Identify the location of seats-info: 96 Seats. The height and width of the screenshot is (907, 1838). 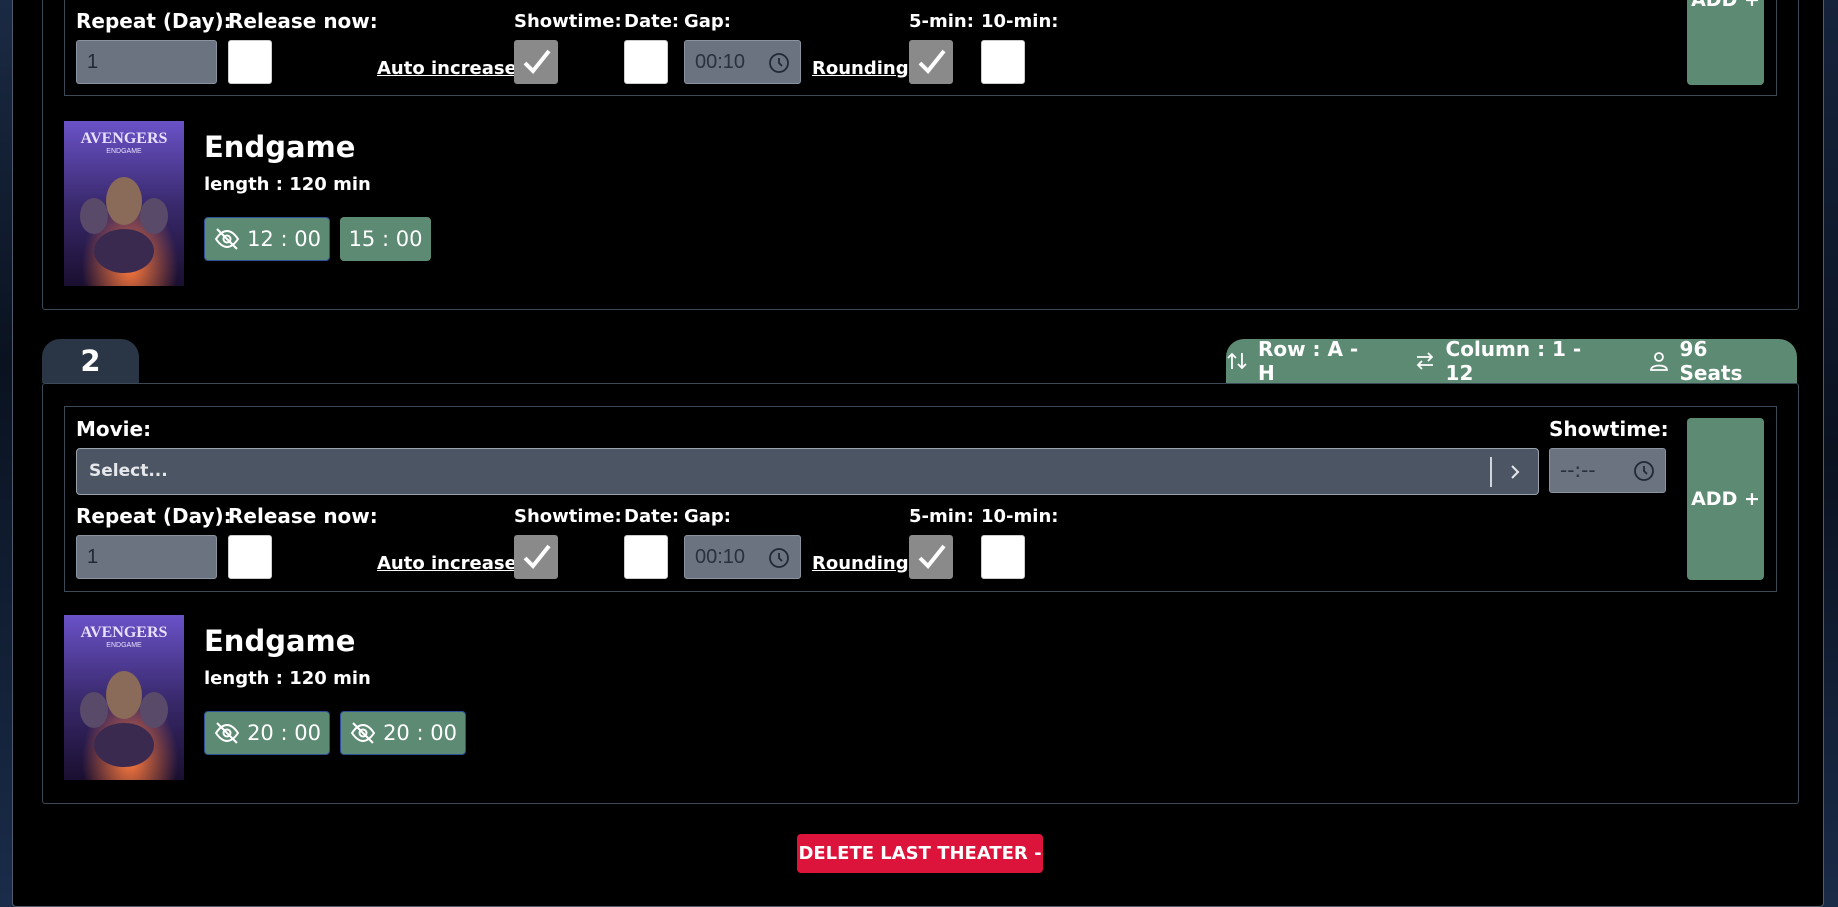
(1712, 361).